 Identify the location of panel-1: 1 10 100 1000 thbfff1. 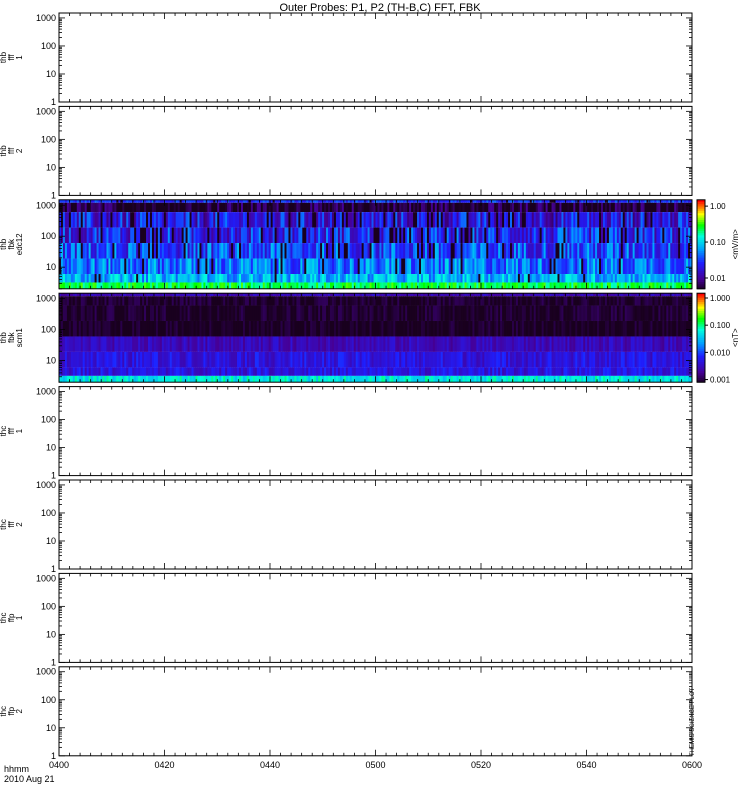
(346, 59).